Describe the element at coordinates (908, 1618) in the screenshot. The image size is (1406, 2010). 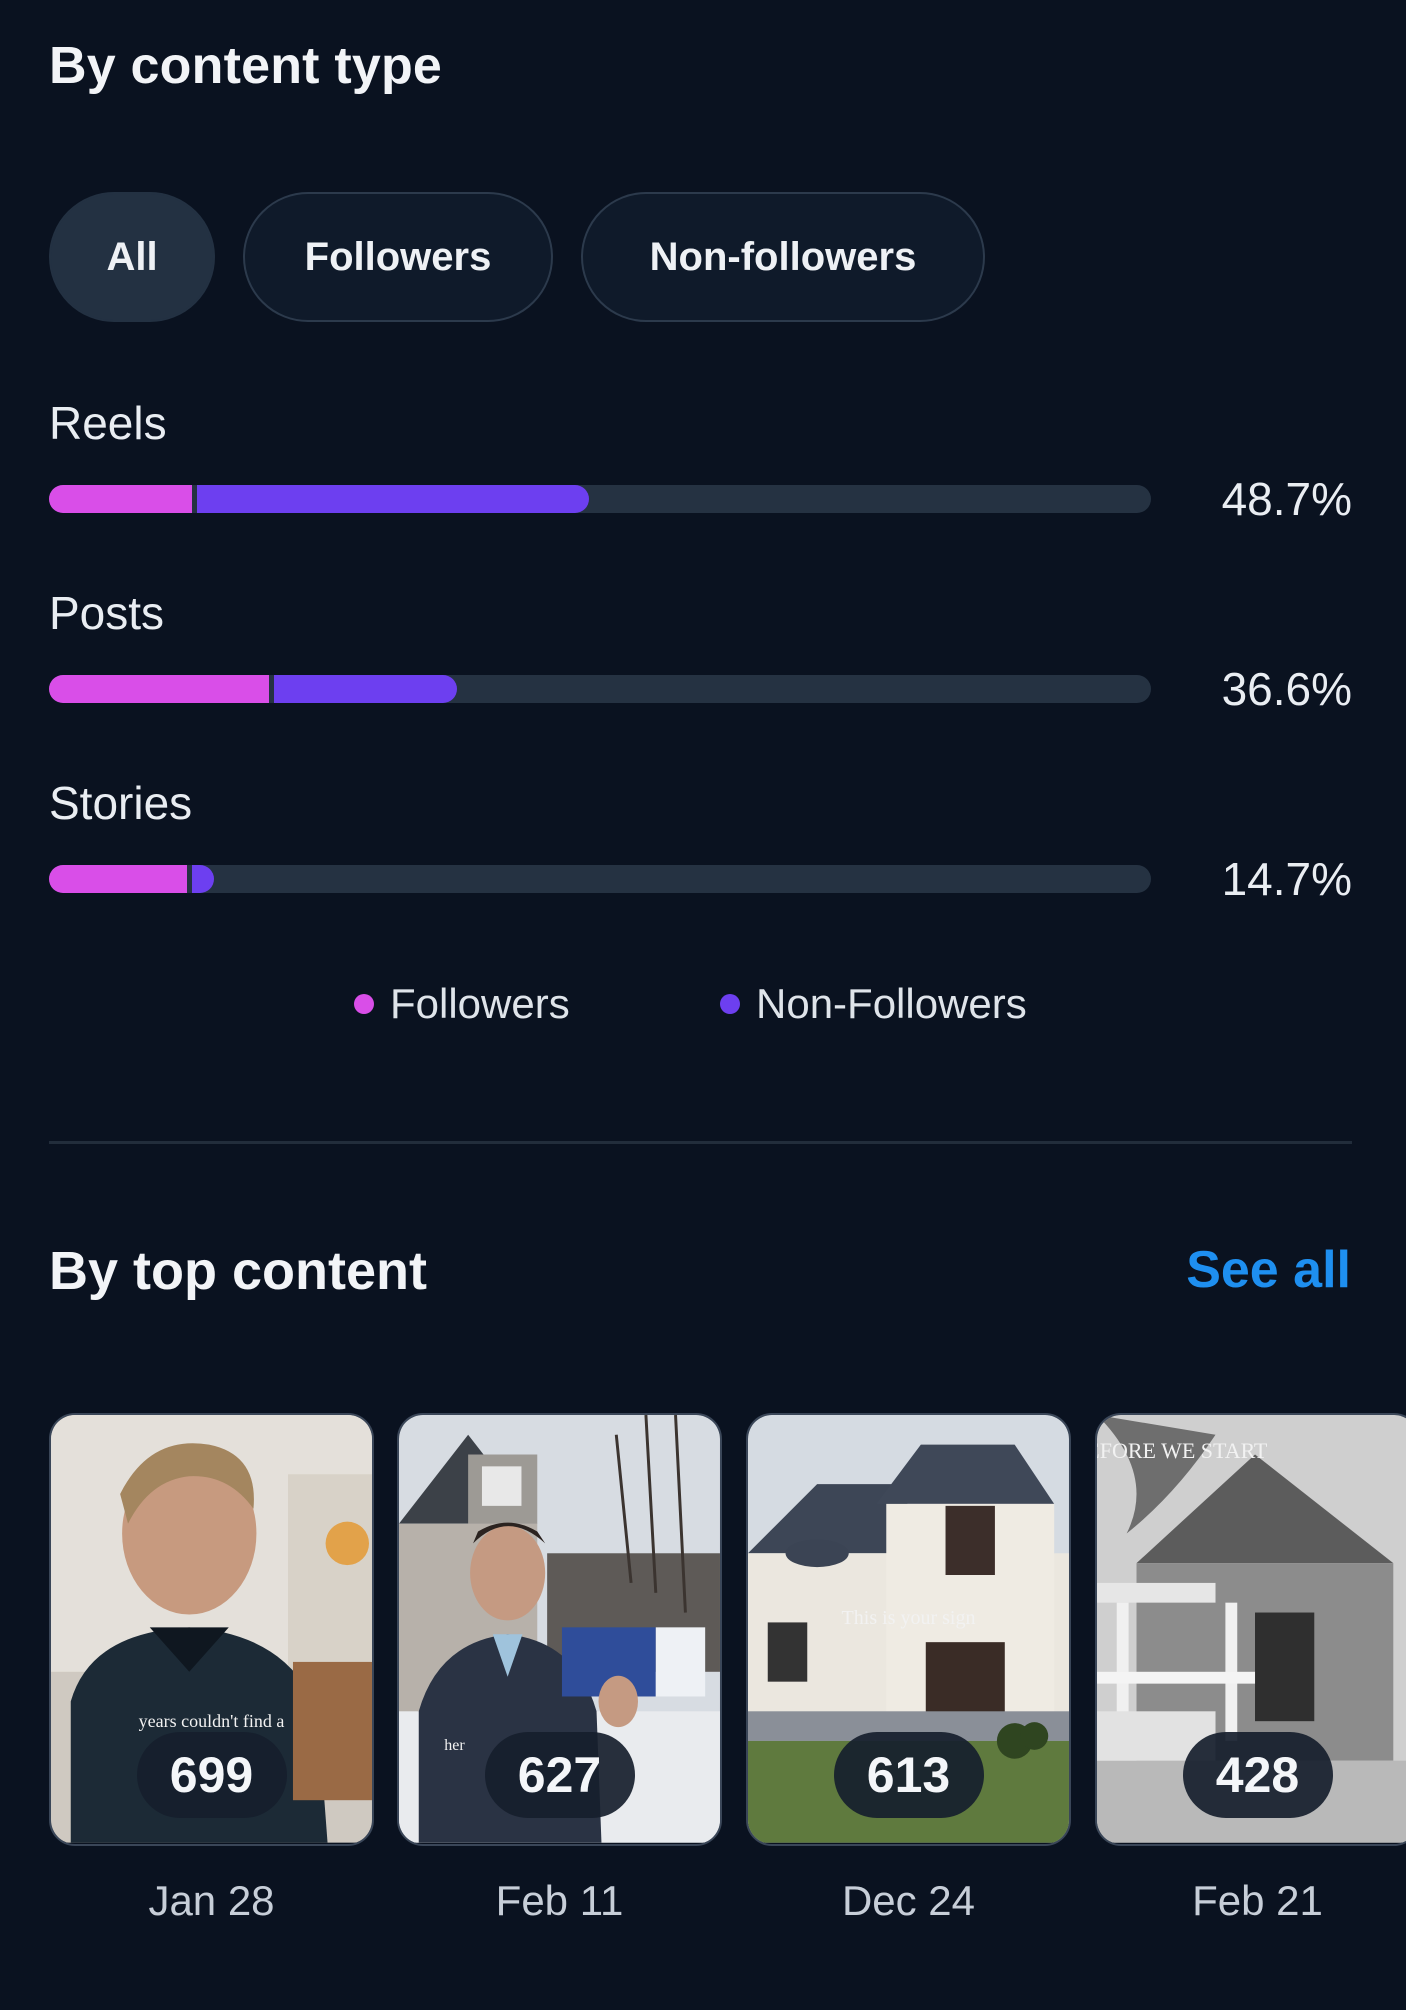
I see `card-caption: This is your sign` at that location.